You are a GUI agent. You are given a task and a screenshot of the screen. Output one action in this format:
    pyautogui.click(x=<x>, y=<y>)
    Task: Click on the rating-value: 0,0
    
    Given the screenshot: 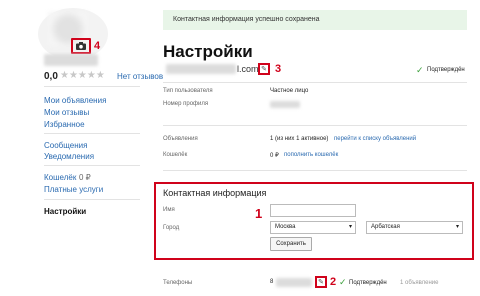 What is the action you would take?
    pyautogui.click(x=51, y=76)
    